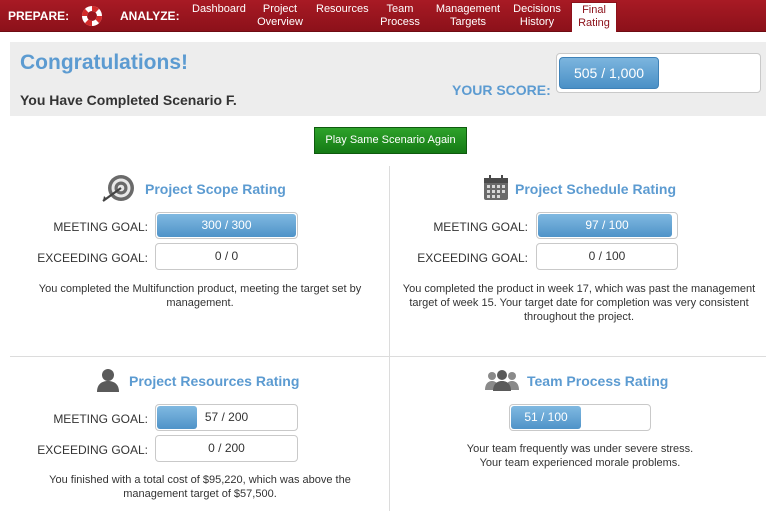 The height and width of the screenshot is (511, 766). I want to click on resources-meeting-goal-value: 57 / 200, so click(226, 417).